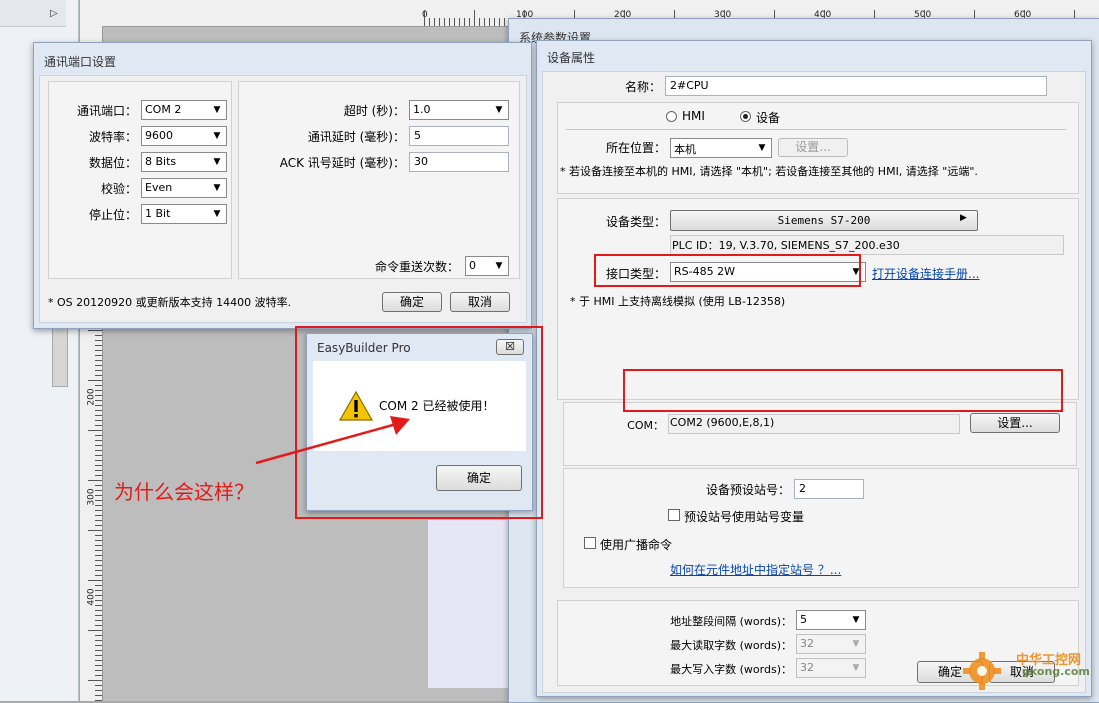  What do you see at coordinates (459, 110) in the screenshot?
I see `timeout-select: 1.0 ▼` at bounding box center [459, 110].